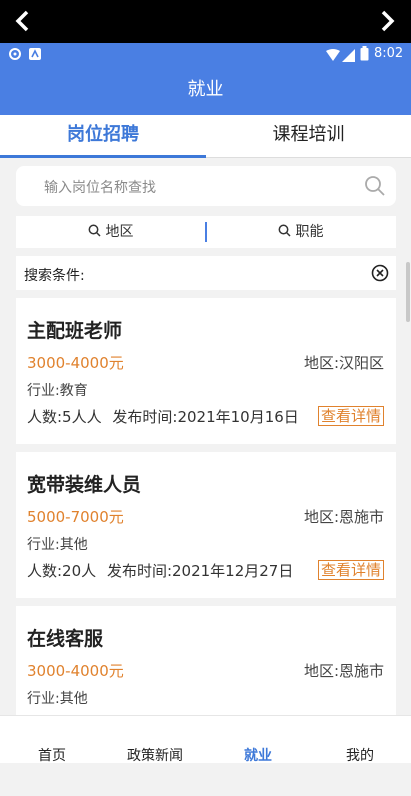  I want to click on search-input: 输入岗位名称查找, so click(206, 186).